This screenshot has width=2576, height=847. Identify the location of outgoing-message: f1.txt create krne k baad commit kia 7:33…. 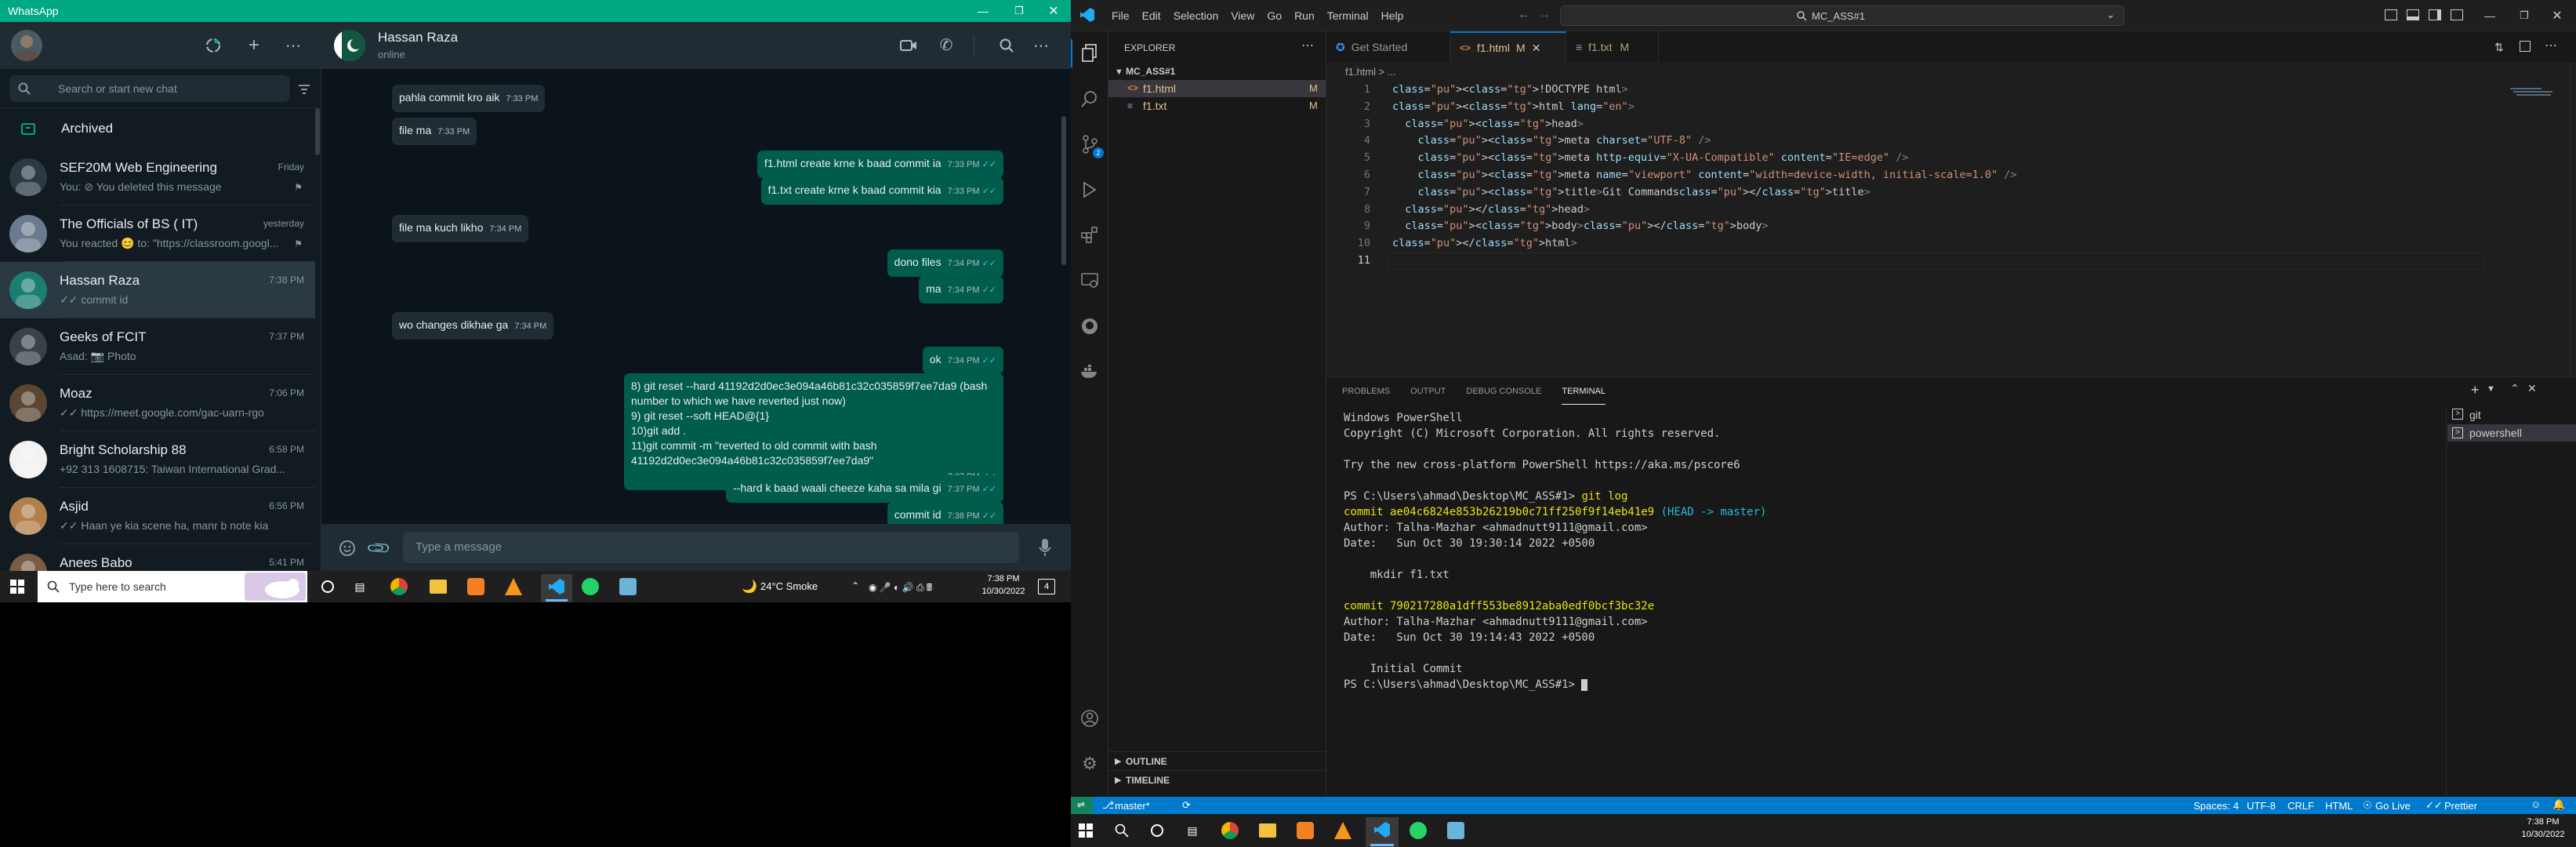
(882, 191).